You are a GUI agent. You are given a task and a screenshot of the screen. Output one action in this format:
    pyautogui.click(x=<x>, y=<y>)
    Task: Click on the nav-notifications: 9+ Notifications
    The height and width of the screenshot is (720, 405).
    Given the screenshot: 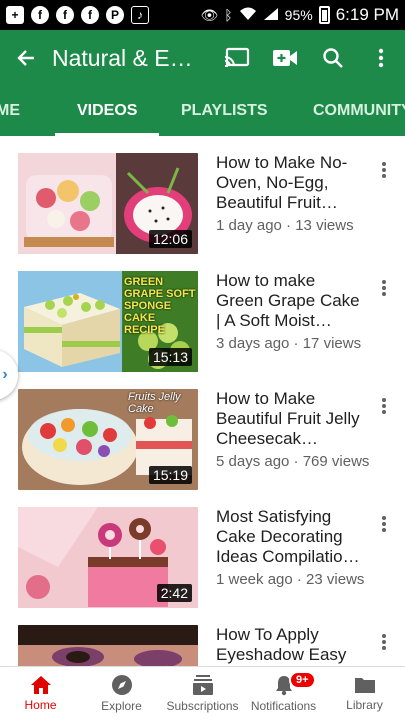 What is the action you would take?
    pyautogui.click(x=283, y=693)
    